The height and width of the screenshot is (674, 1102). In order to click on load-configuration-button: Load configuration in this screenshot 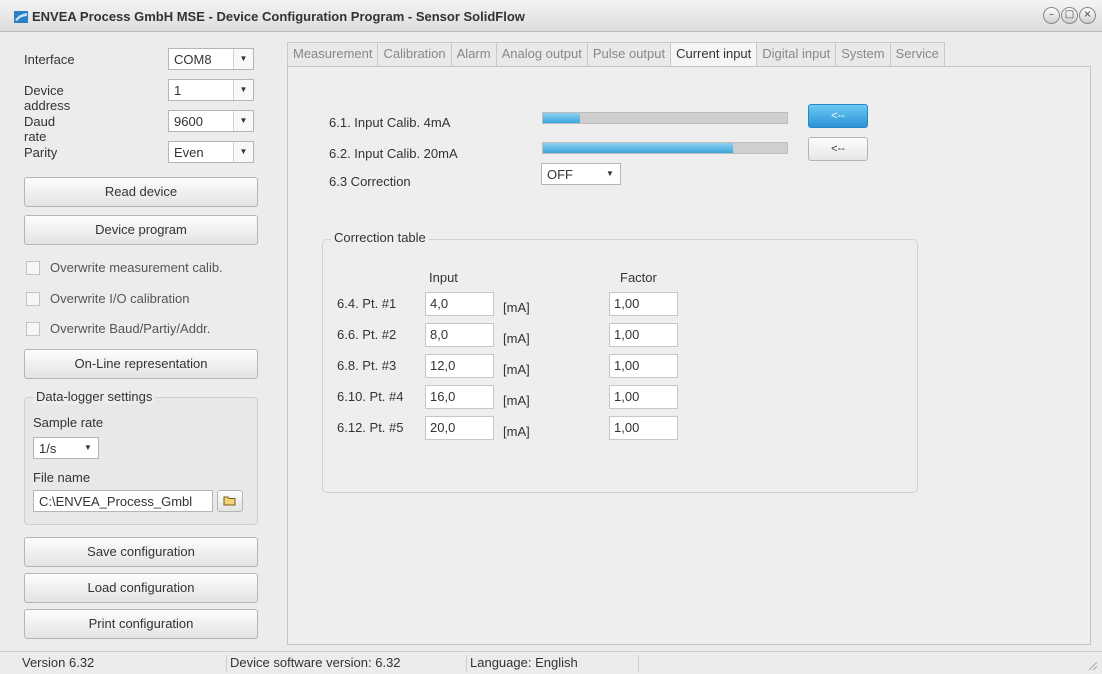, I will do `click(141, 588)`.